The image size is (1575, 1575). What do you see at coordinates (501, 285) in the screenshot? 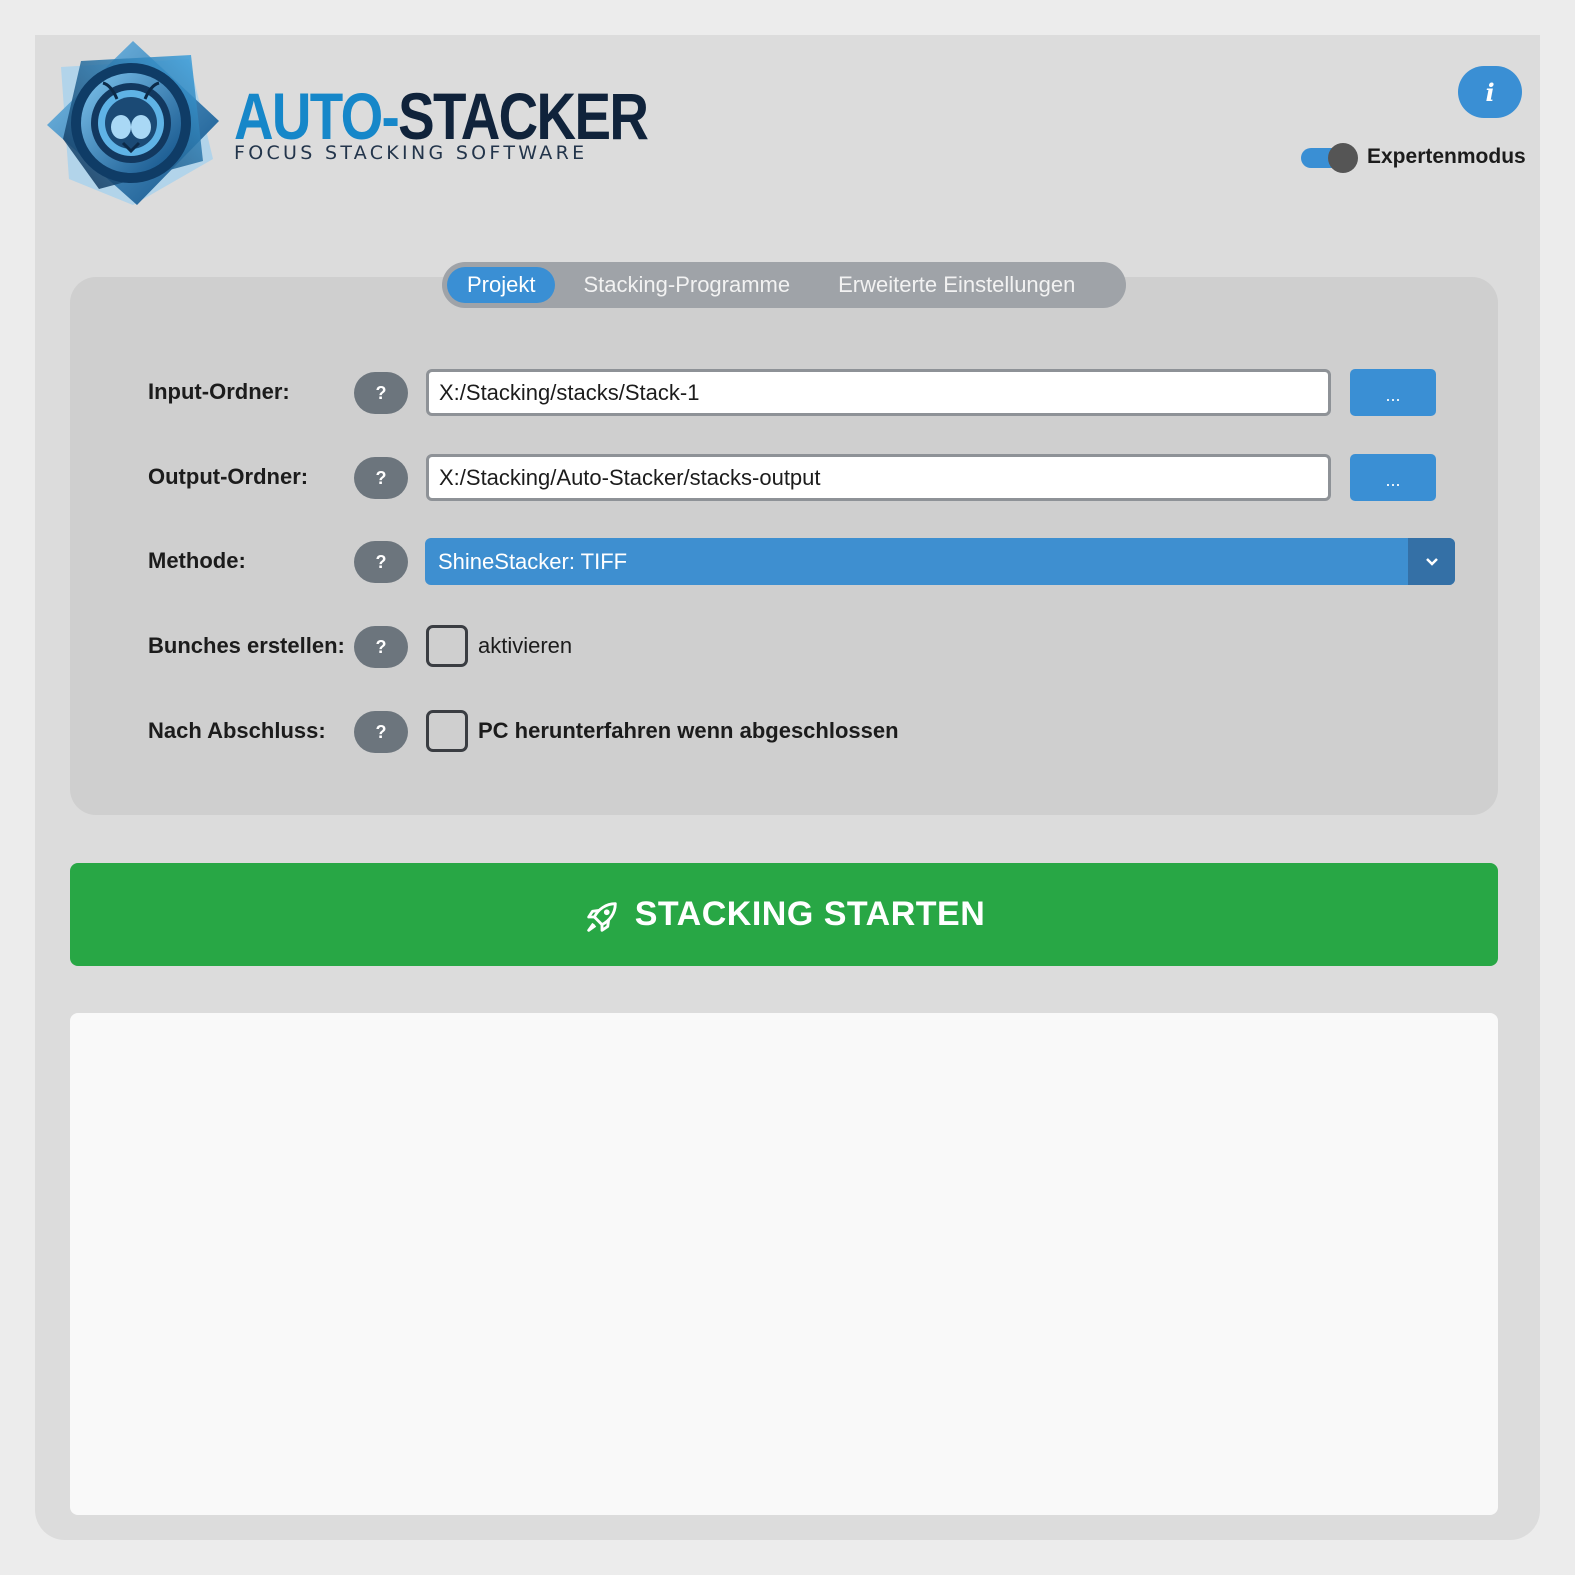
I see `tab-projekt: Projekt` at bounding box center [501, 285].